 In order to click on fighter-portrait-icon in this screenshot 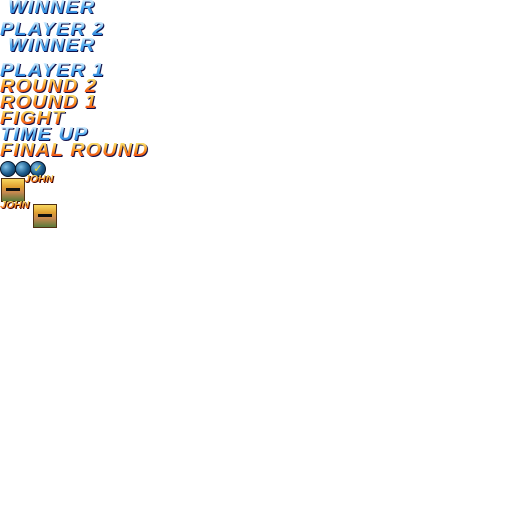, I will do `click(13, 190)`.